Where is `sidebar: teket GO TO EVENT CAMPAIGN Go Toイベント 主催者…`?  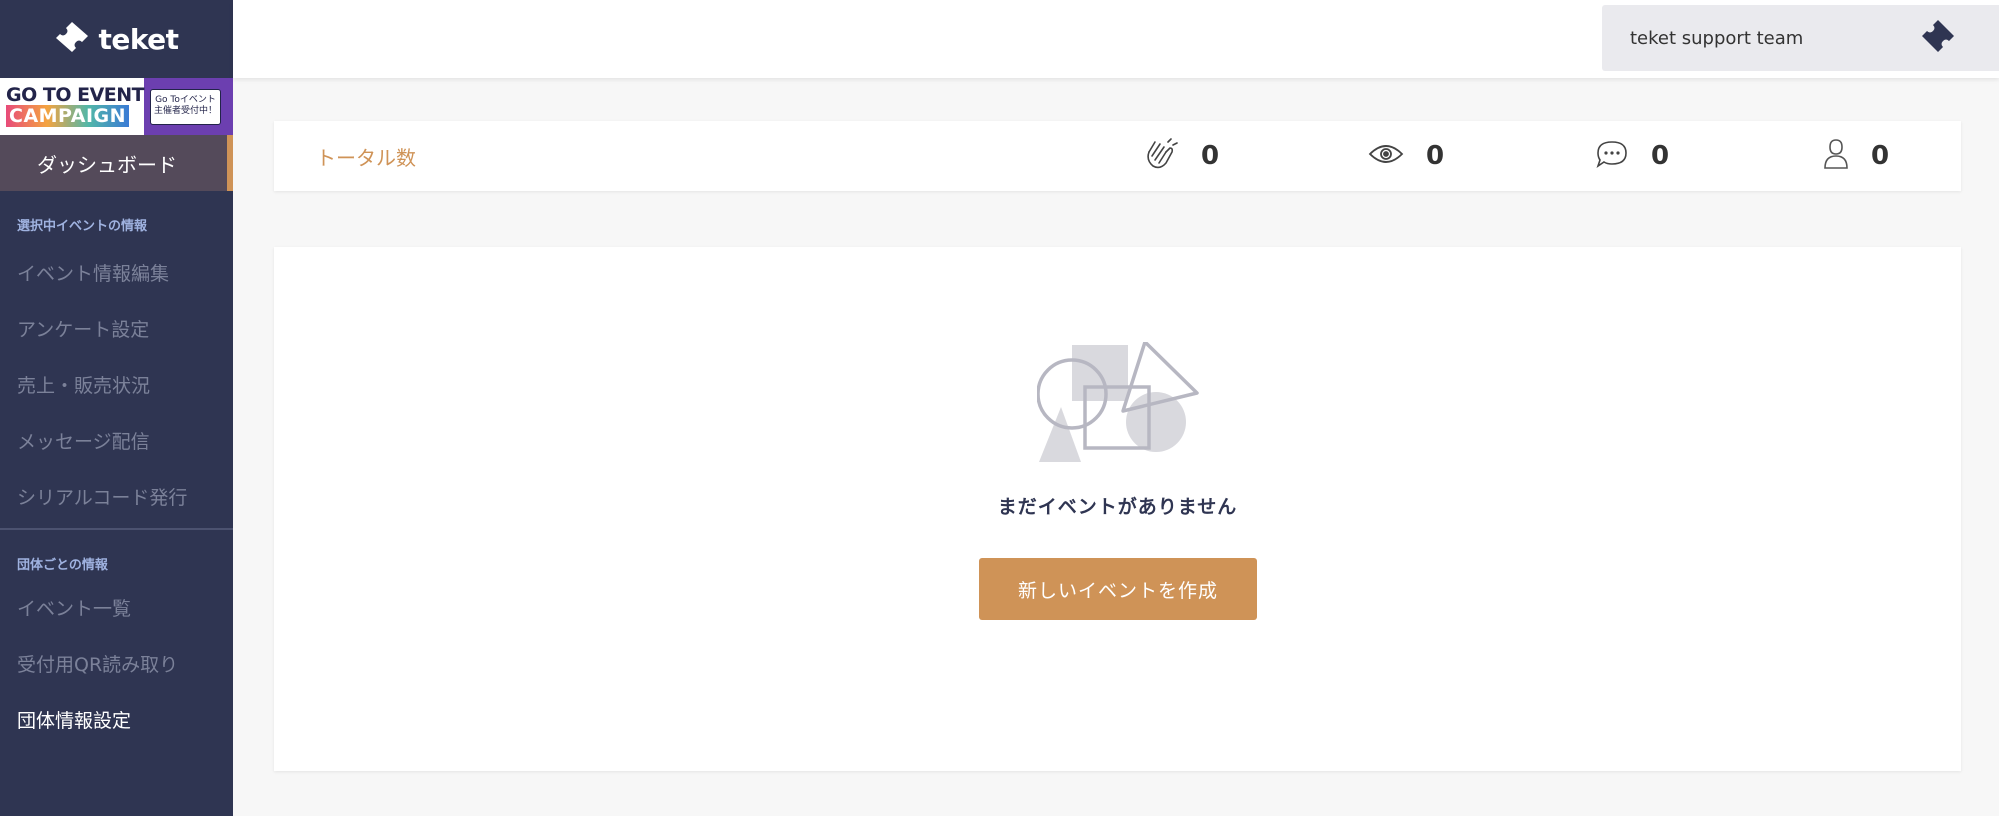 sidebar: teket GO TO EVENT CAMPAIGN Go Toイベント 主催者… is located at coordinates (116, 408).